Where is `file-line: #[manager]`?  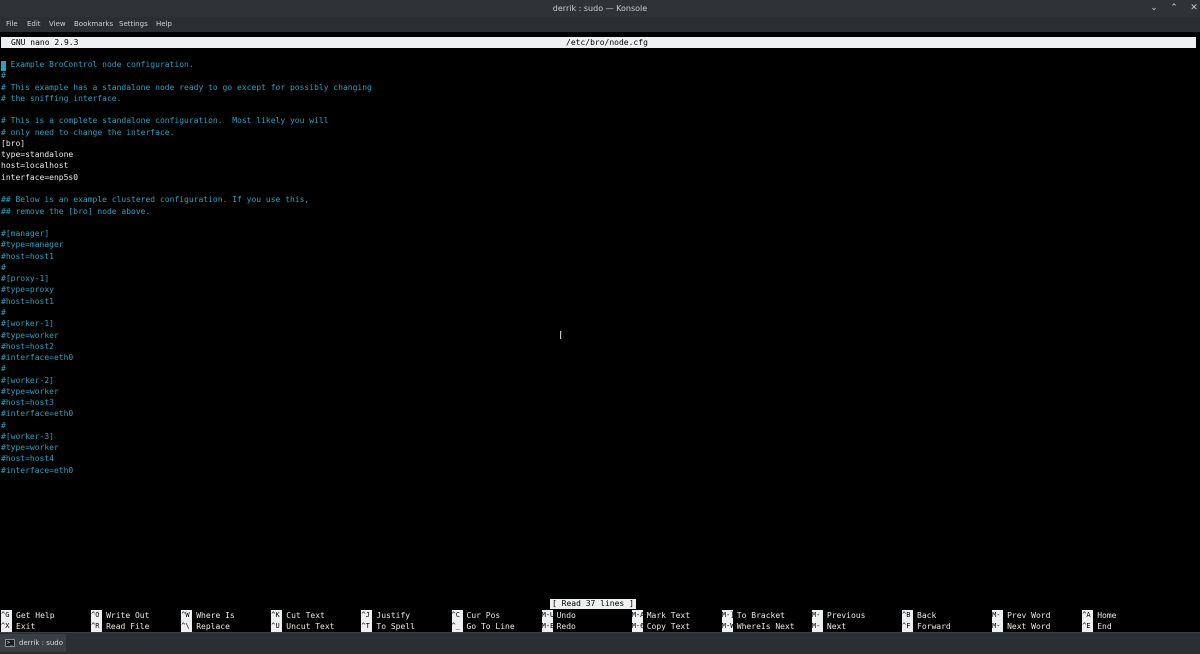
file-line: #[manager] is located at coordinates (25, 233).